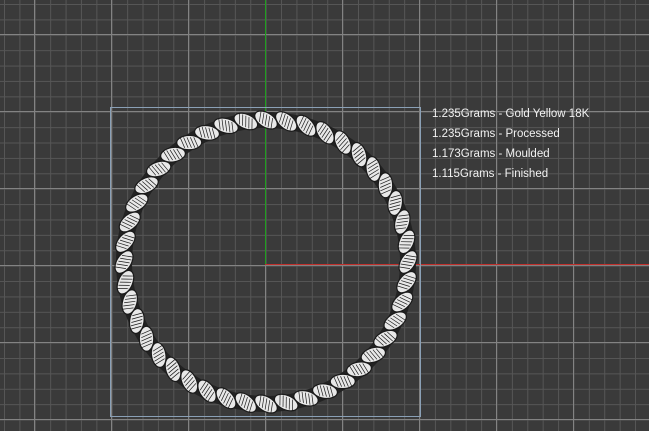 Image resolution: width=649 pixels, height=431 pixels. I want to click on weight-gold-yellow-18k: 1.235Grams - Gold Yellow 18K, so click(511, 114).